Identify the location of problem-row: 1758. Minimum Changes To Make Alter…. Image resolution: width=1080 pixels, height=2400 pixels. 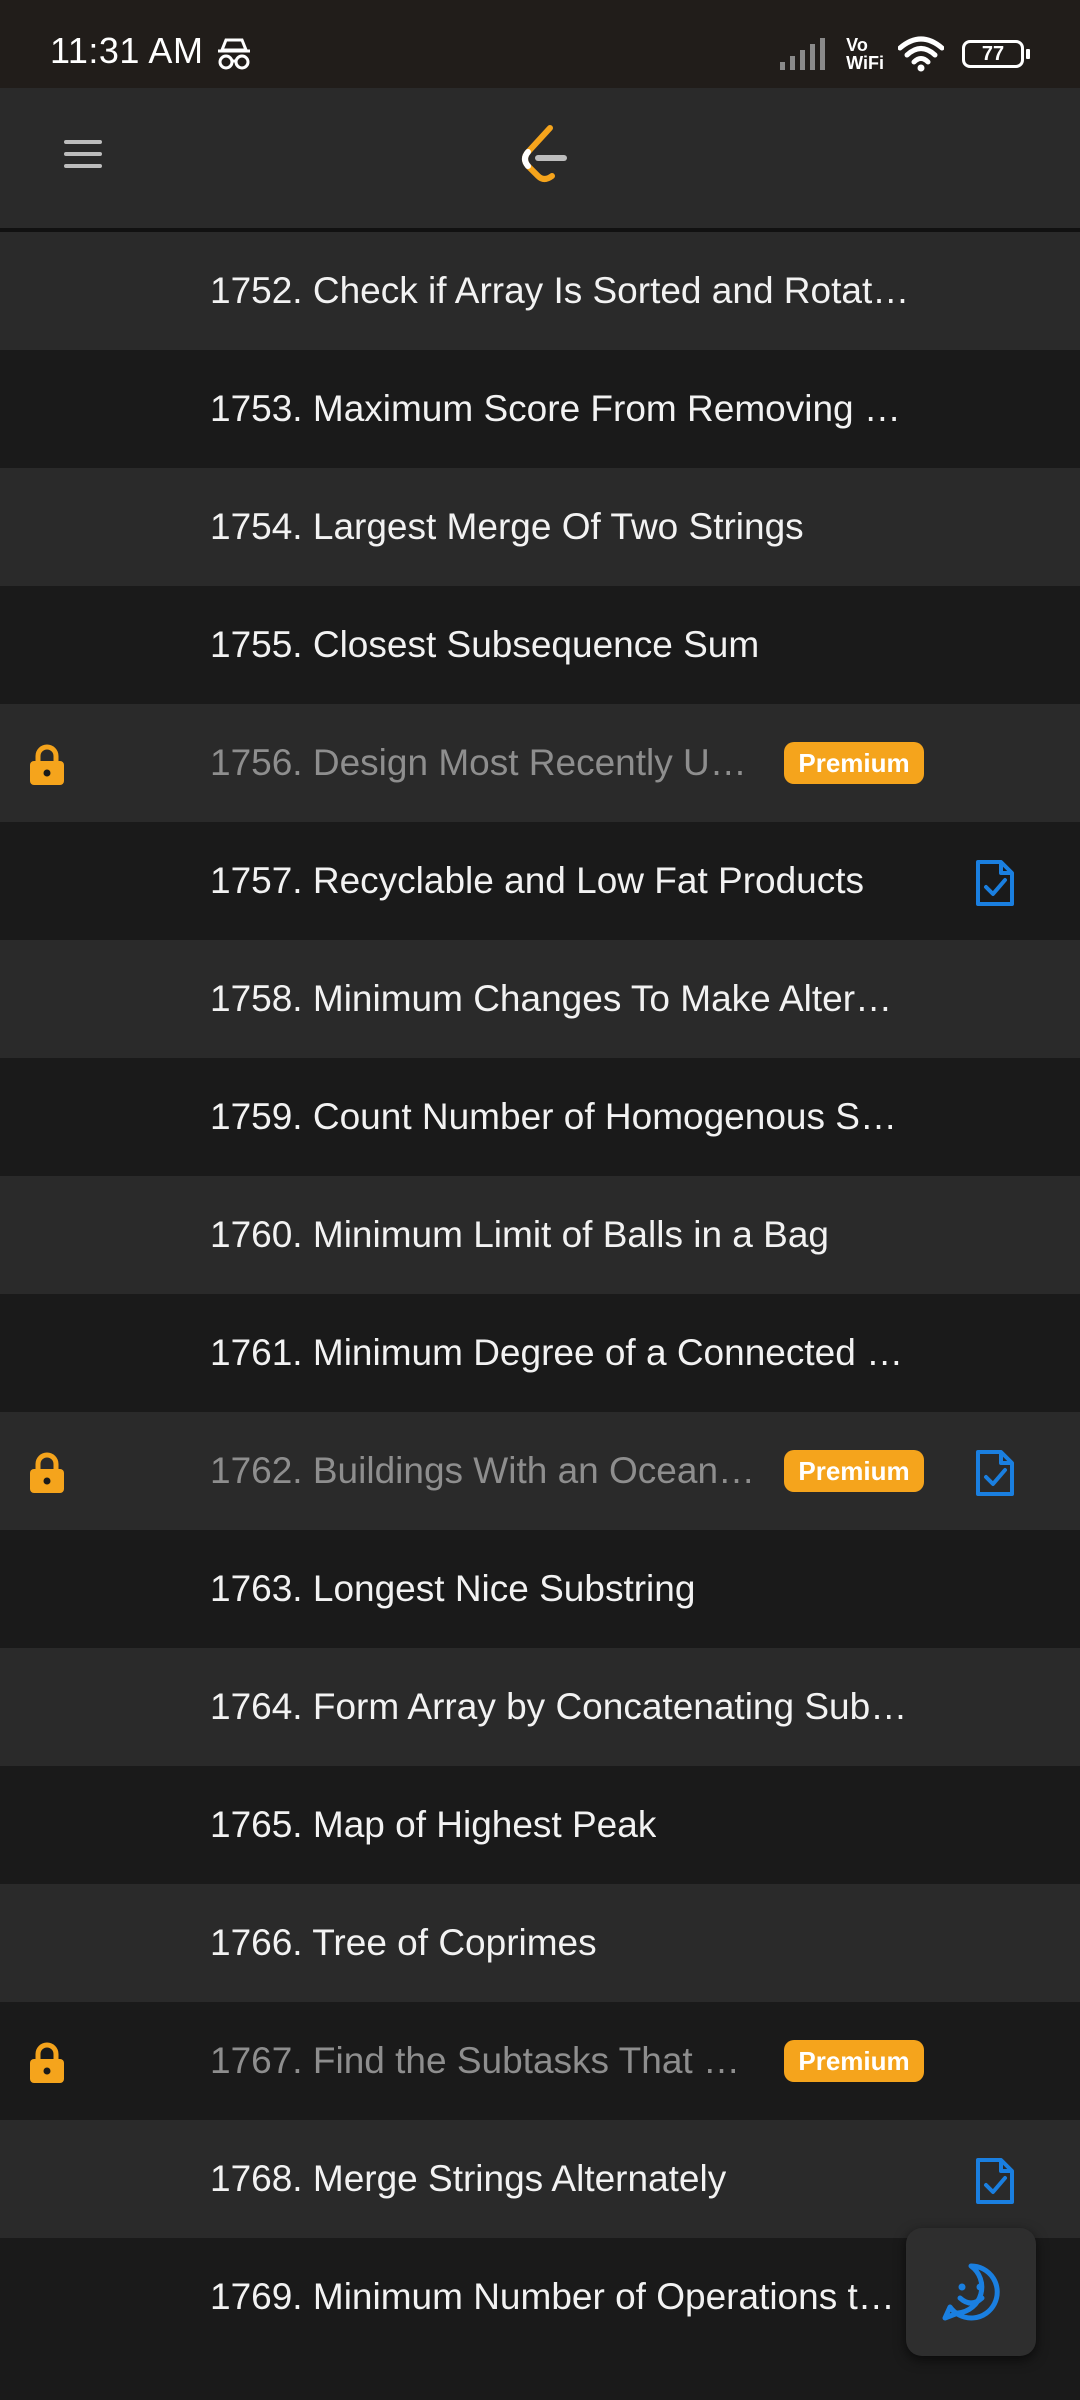
(540, 999).